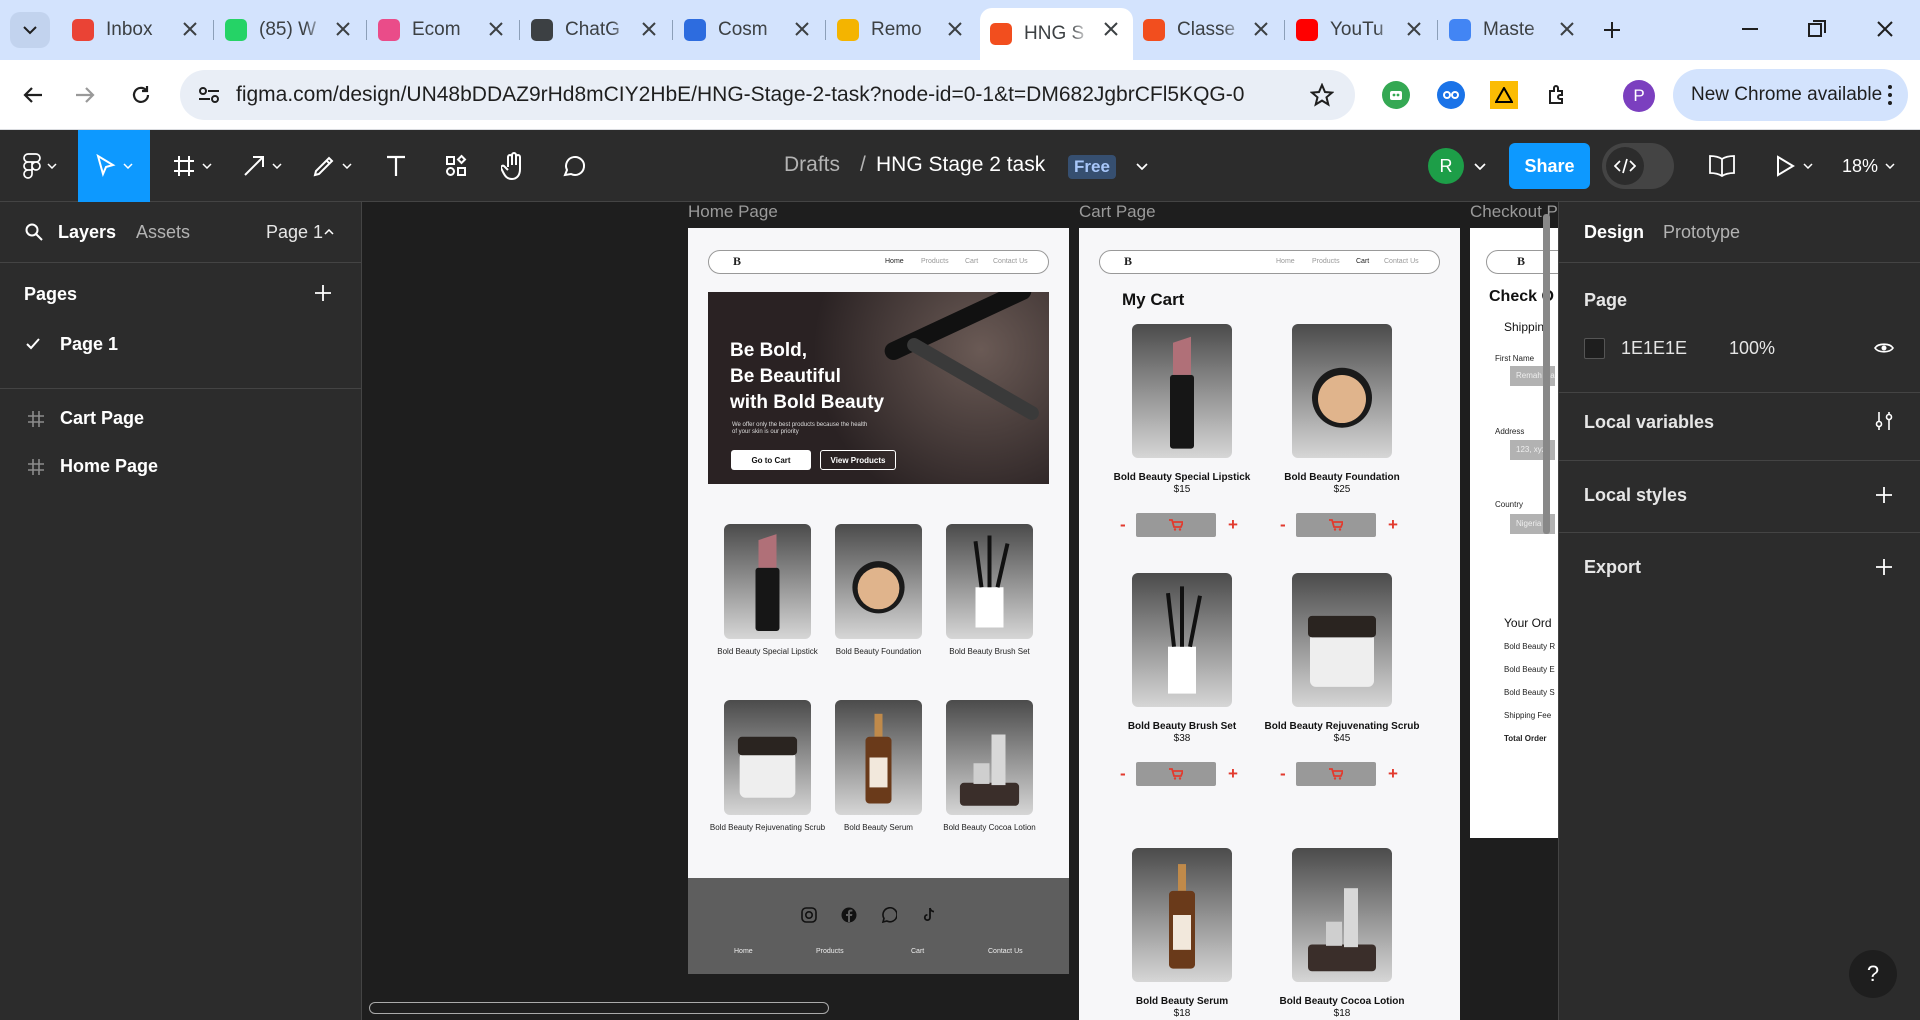  Describe the element at coordinates (858, 460) in the screenshot. I see `view-products-button: View Products` at that location.